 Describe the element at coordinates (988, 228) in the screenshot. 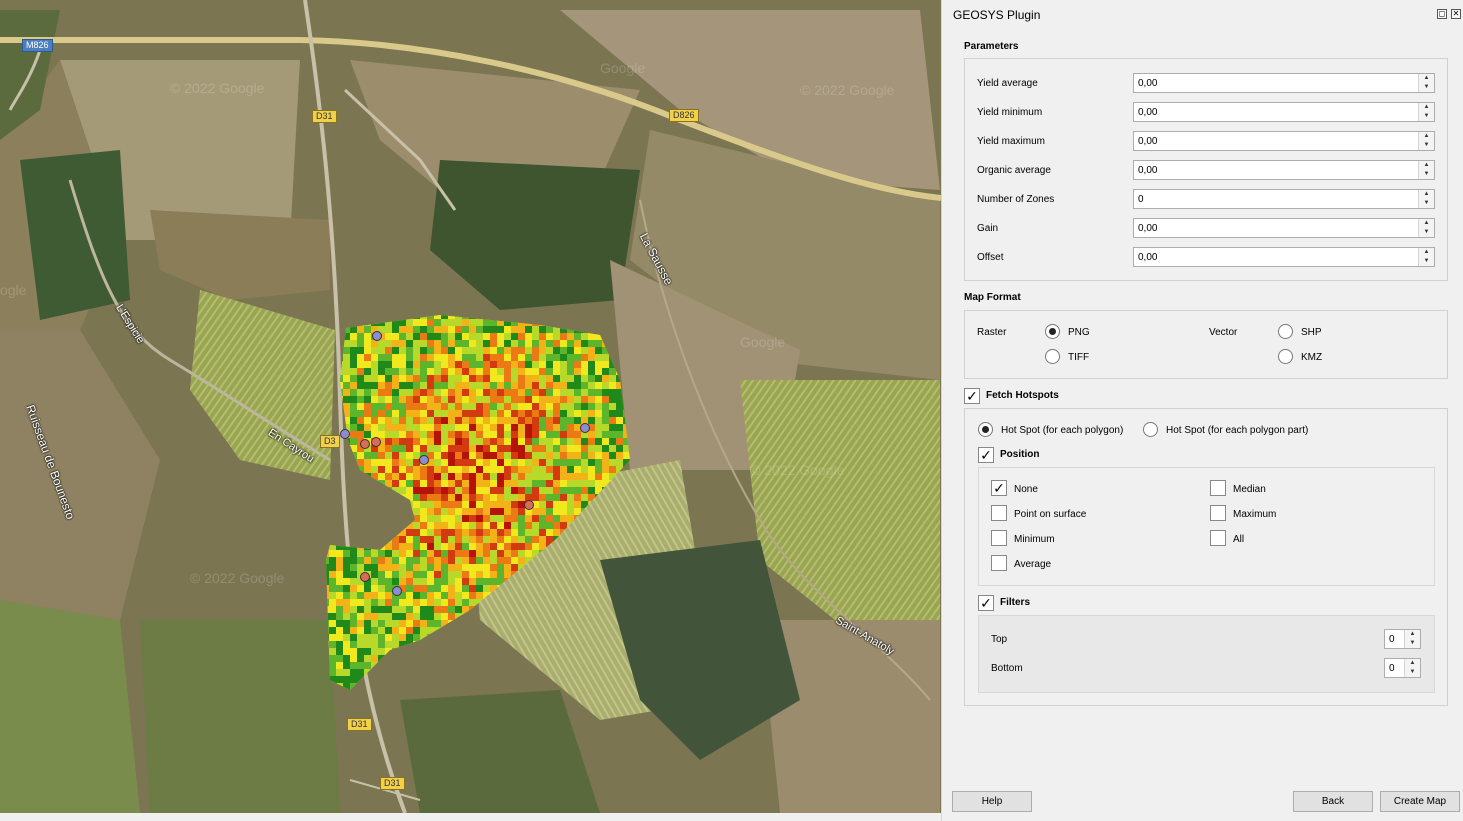

I see `param-label: Gain` at that location.